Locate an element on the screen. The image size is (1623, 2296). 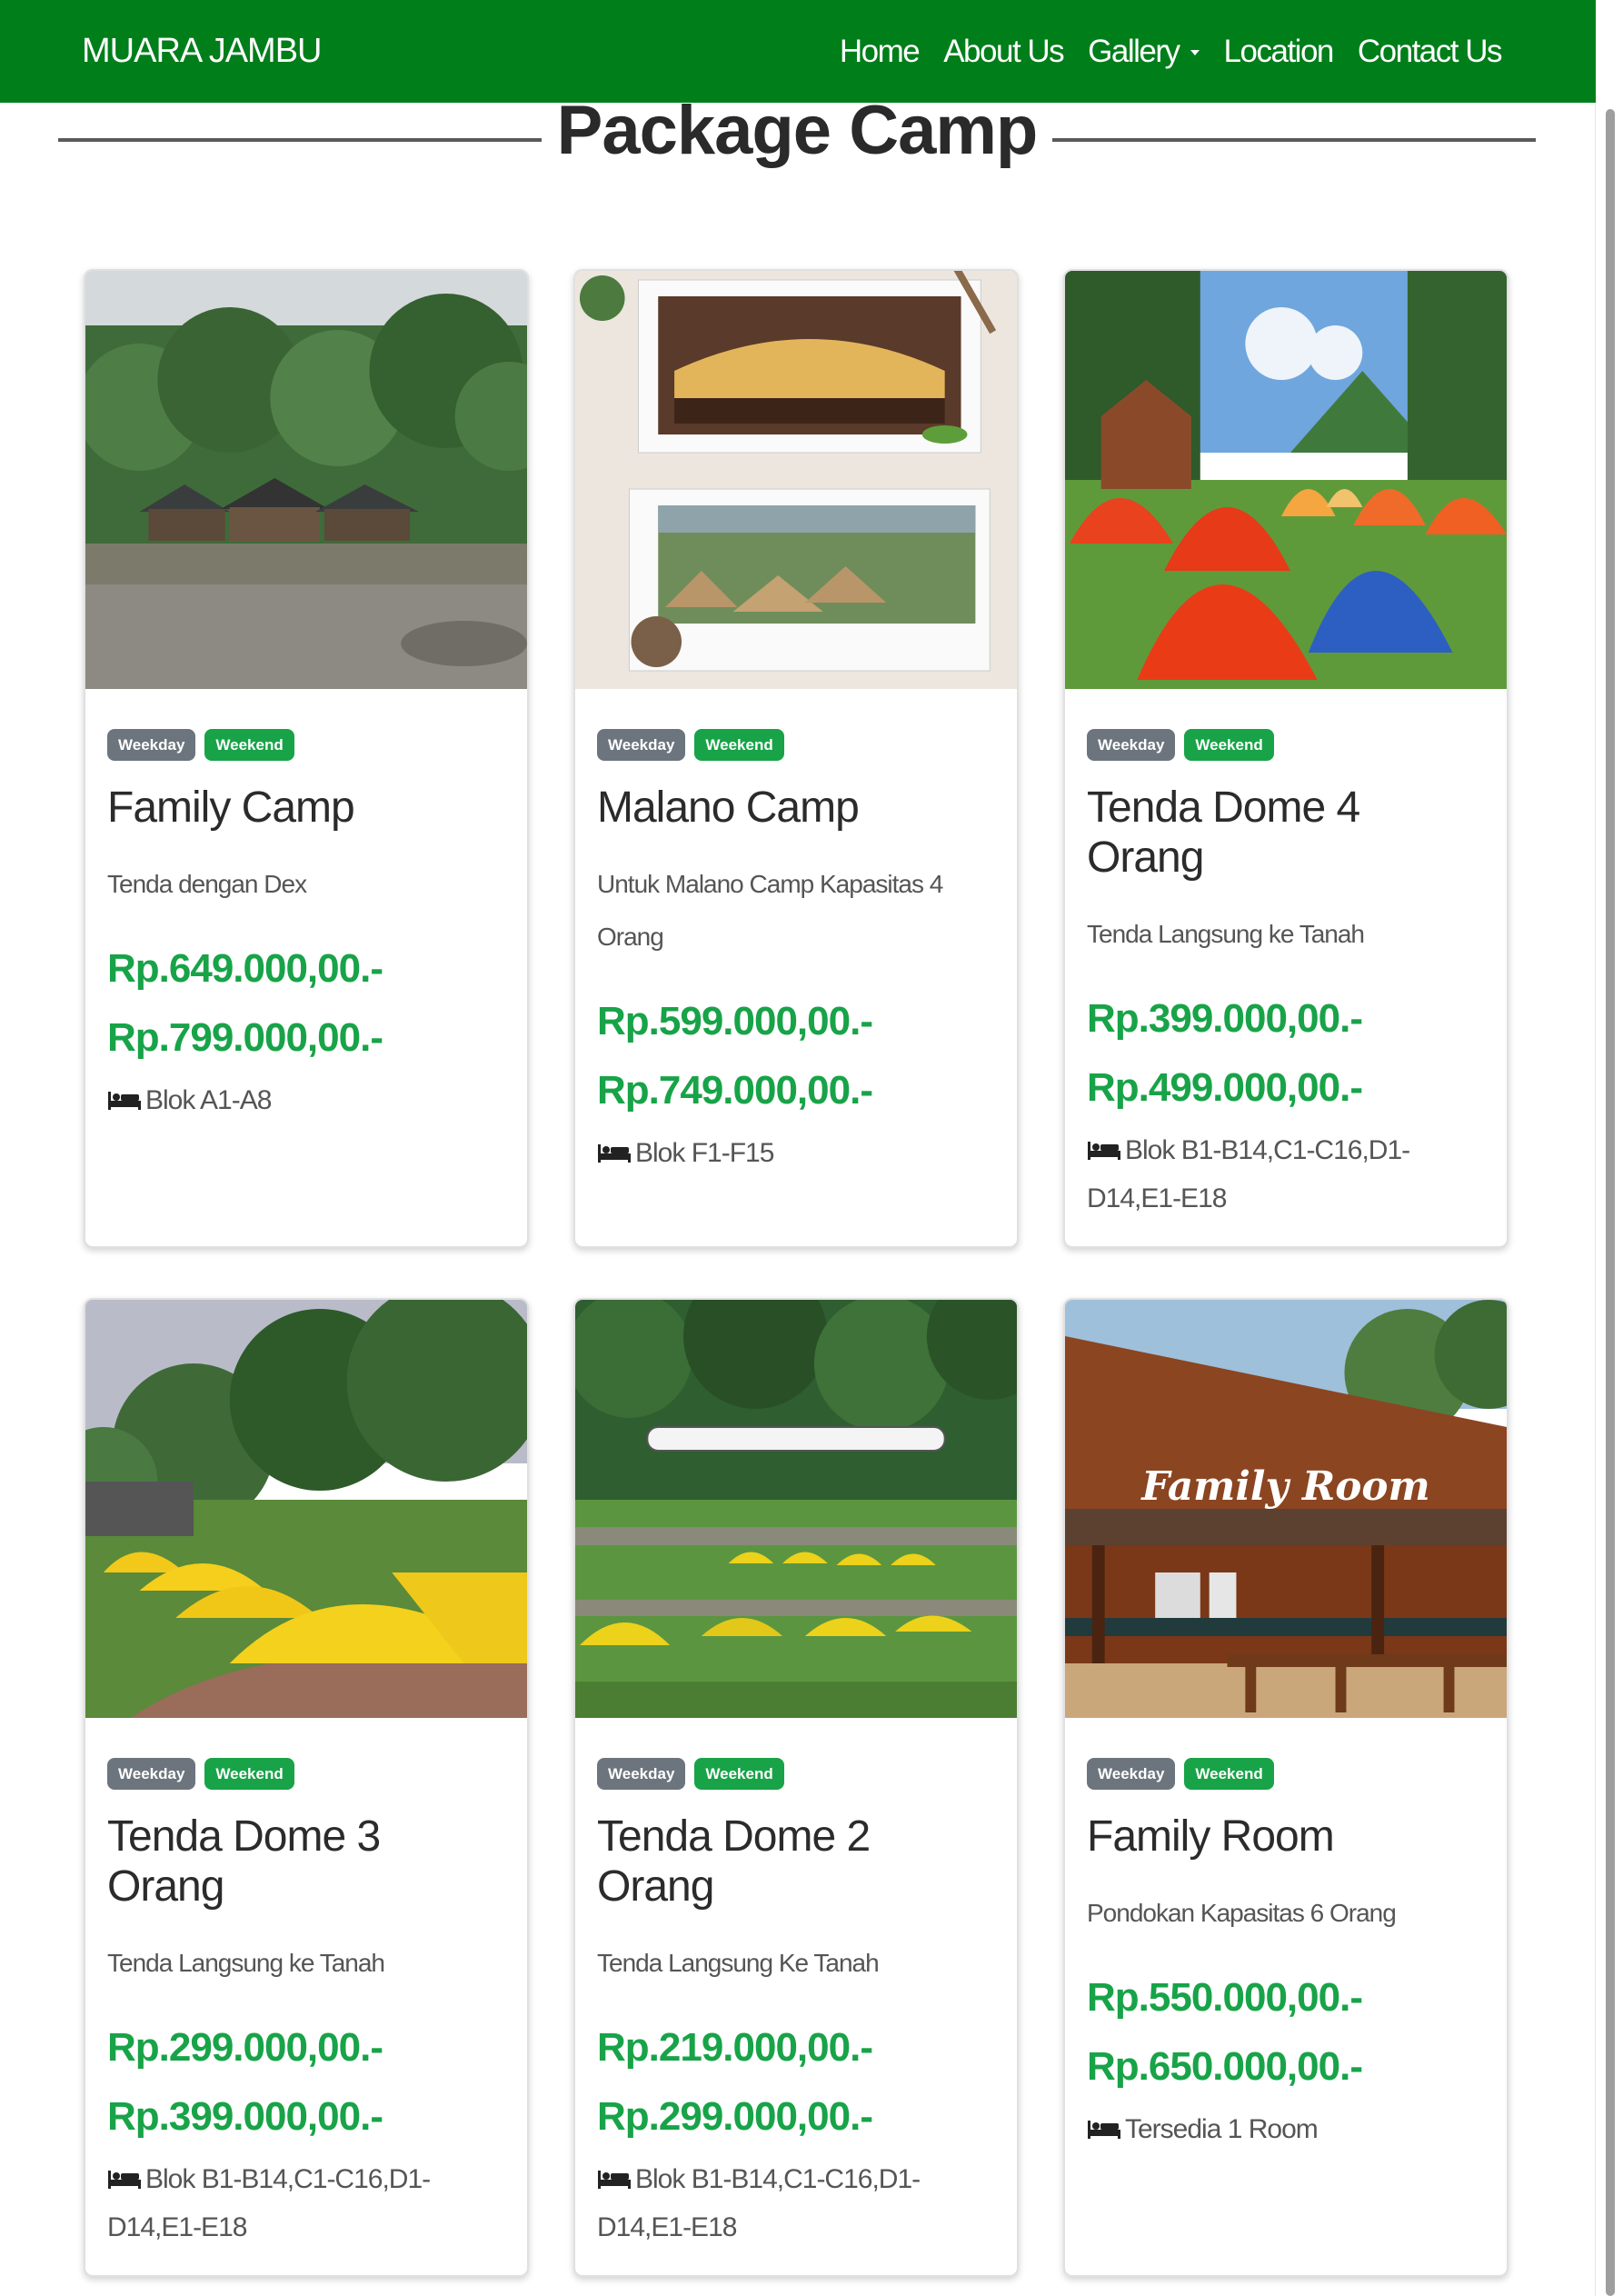
package-description: Tenda dengan Dex is located at coordinates (207, 884).